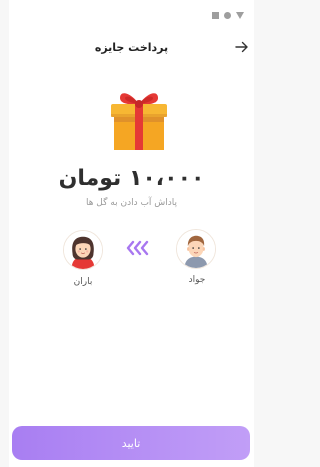  I want to click on triple-chevron-left-icon, so click(139, 248).